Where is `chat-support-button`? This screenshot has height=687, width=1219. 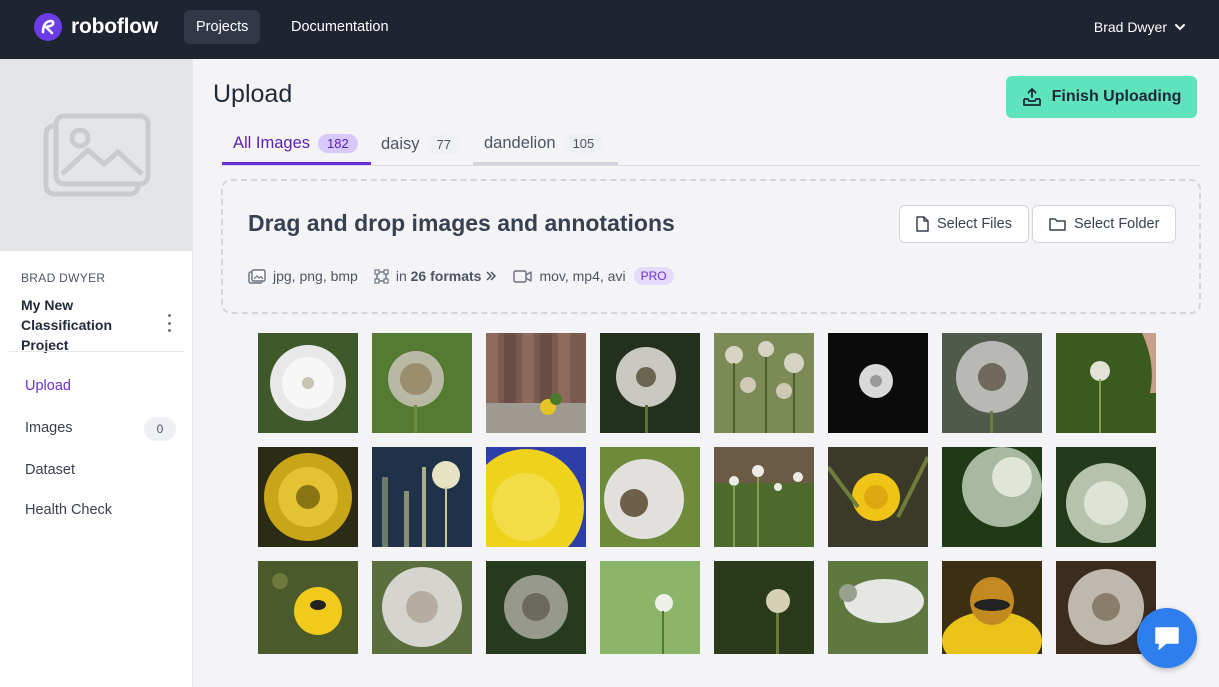 chat-support-button is located at coordinates (1167, 638).